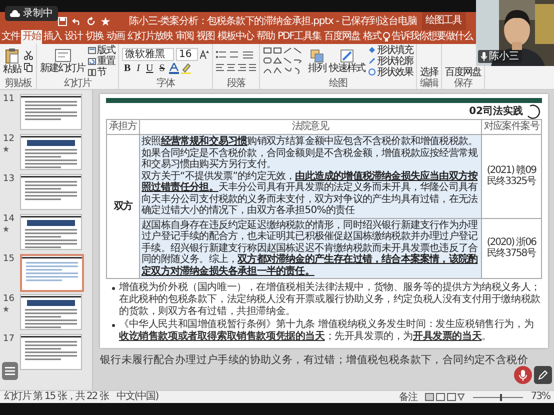 The image size is (554, 415). I want to click on paste-button: 粘贴, so click(12, 61).